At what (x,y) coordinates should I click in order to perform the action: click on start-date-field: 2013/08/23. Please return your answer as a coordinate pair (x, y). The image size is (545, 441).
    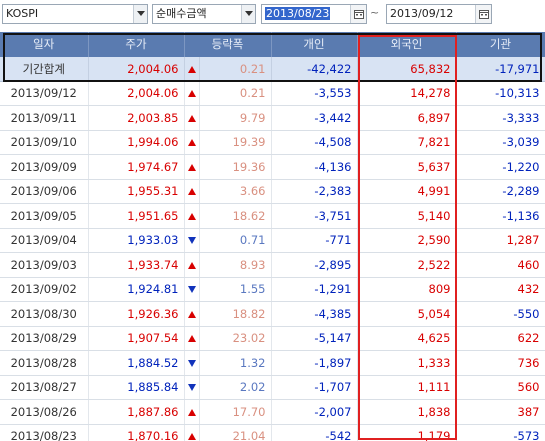
    Looking at the image, I should click on (314, 14).